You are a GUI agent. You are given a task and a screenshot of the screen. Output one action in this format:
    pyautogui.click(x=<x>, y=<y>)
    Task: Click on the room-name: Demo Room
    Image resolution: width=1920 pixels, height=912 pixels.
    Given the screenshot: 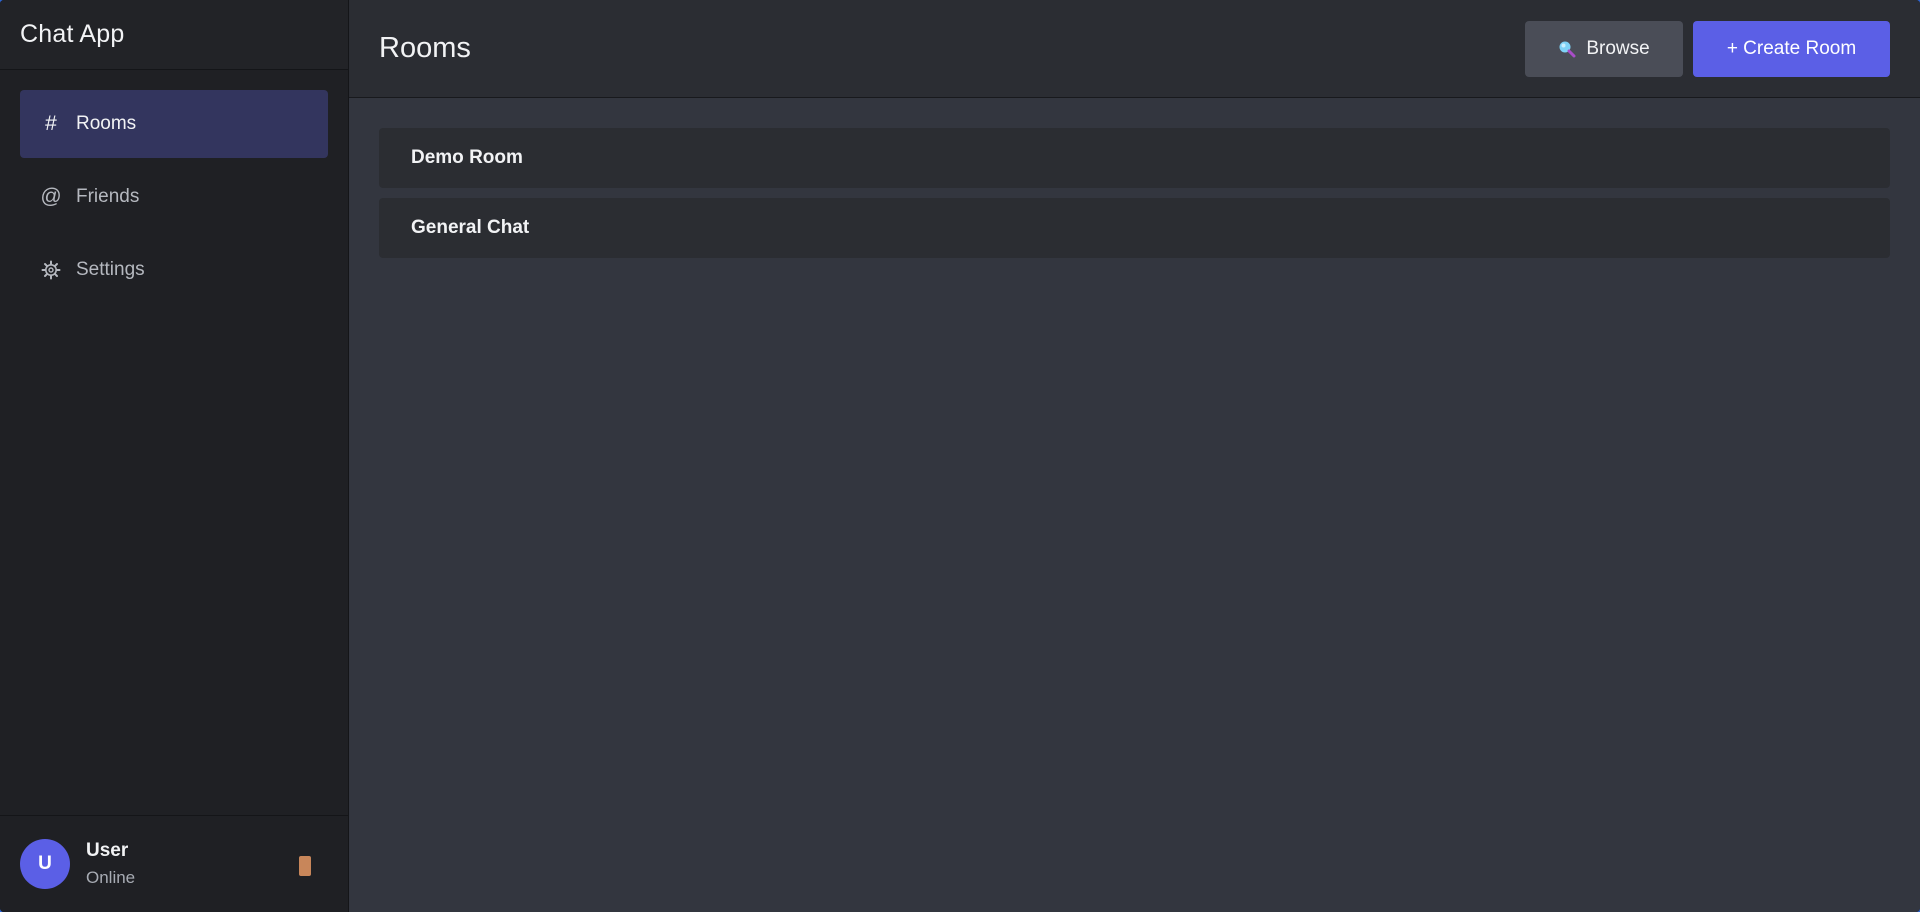 What is the action you would take?
    pyautogui.click(x=467, y=157)
    